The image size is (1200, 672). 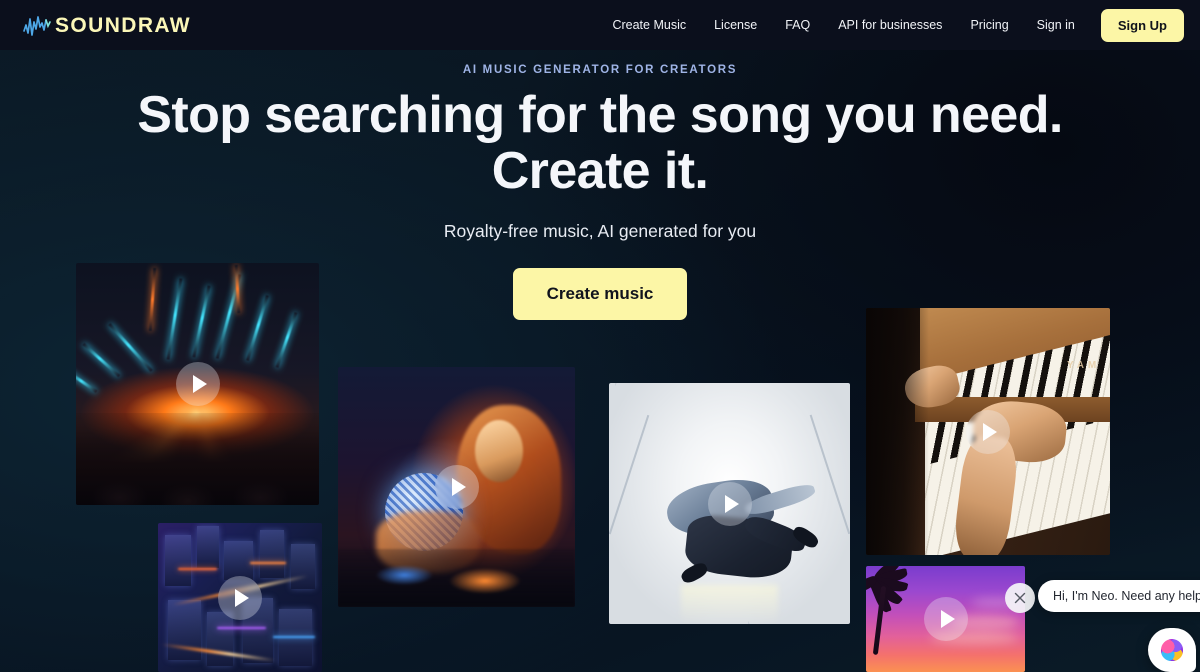 I want to click on video-card-disco-ball-woman, so click(x=456, y=487).